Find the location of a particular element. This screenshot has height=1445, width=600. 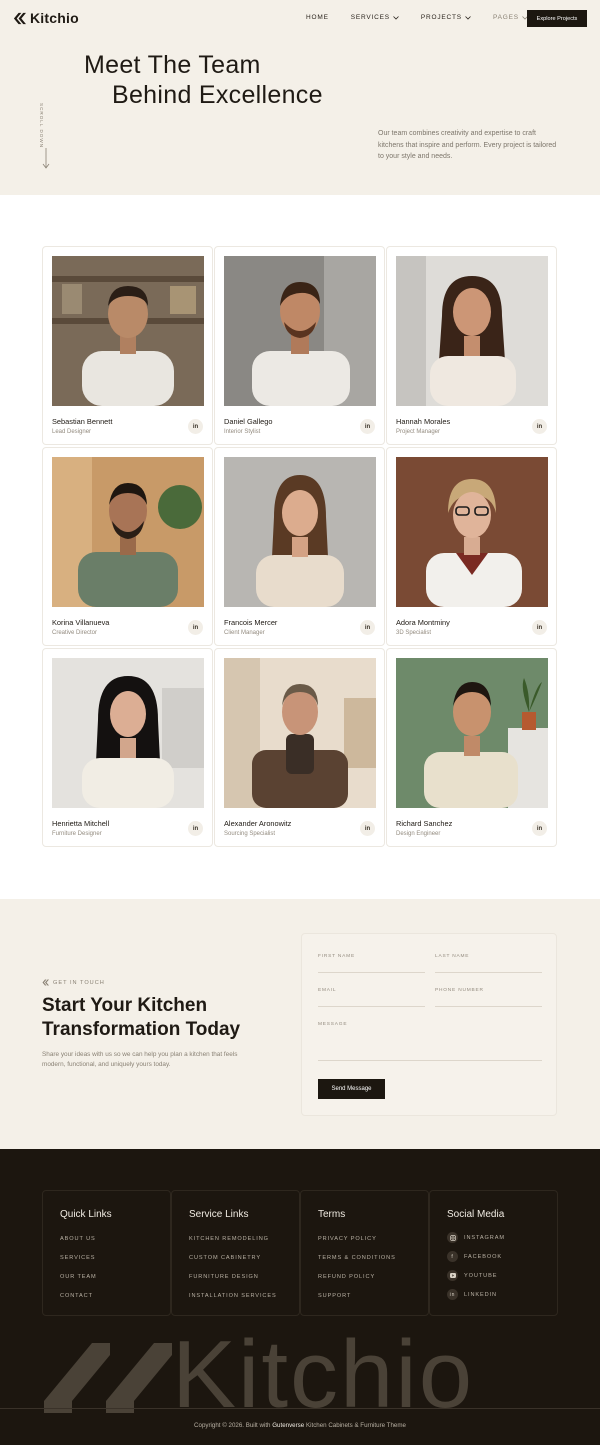

member-name: Korina Villanueva is located at coordinates (81, 622).